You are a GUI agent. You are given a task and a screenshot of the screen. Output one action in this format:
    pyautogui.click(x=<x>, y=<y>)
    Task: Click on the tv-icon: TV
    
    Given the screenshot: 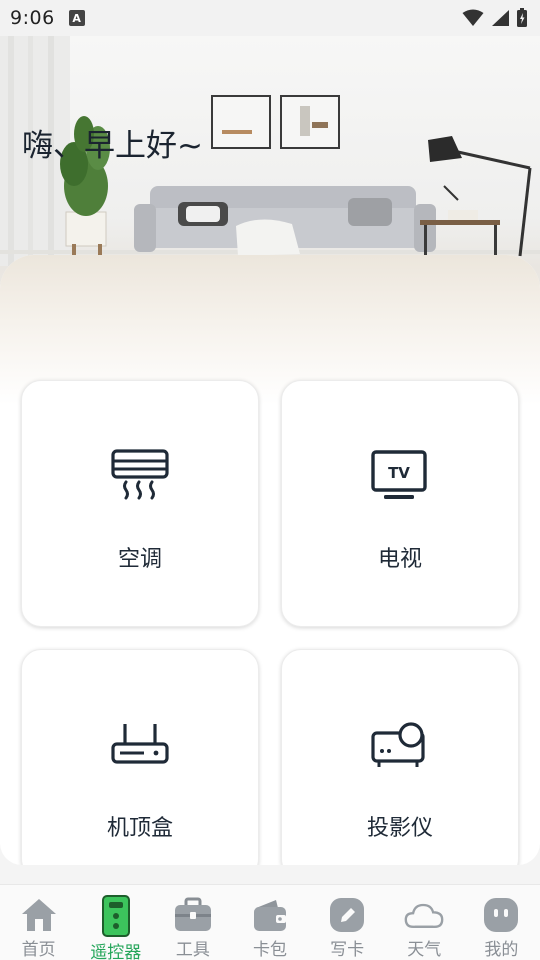 What is the action you would take?
    pyautogui.click(x=400, y=477)
    